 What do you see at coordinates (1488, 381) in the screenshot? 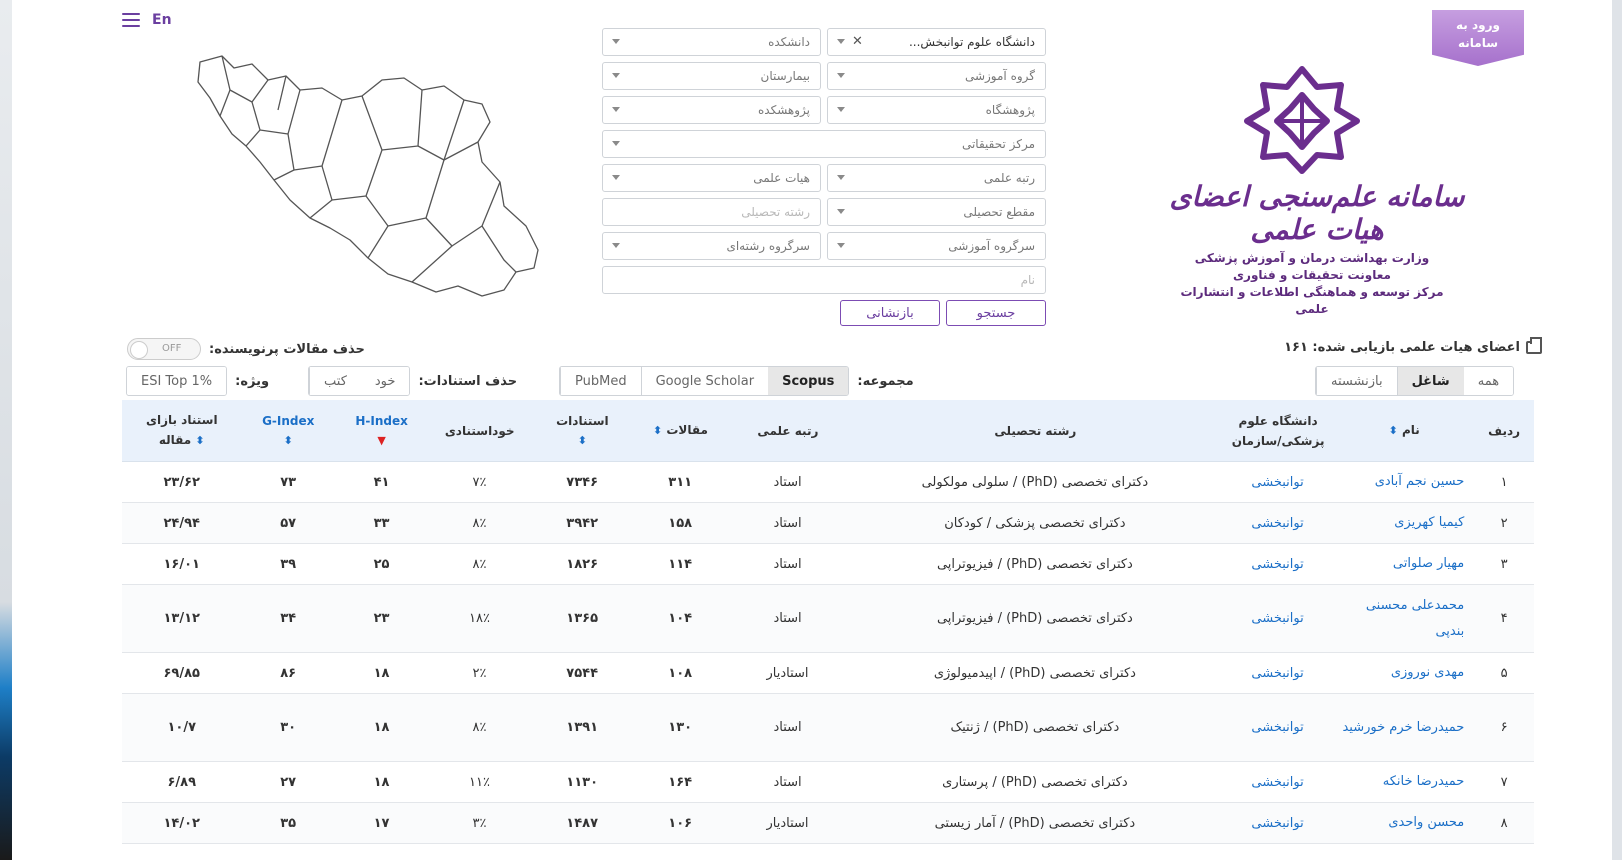
I see `tab-all: همه` at bounding box center [1488, 381].